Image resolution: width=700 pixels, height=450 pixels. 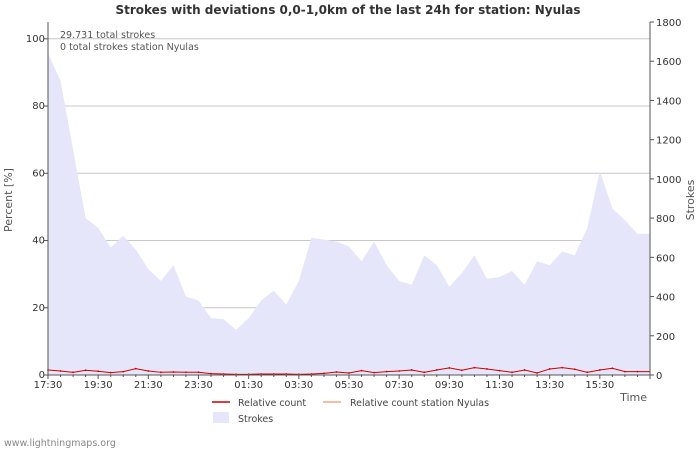 What do you see at coordinates (60, 443) in the screenshot?
I see `watermark: www.lightningmaps.org` at bounding box center [60, 443].